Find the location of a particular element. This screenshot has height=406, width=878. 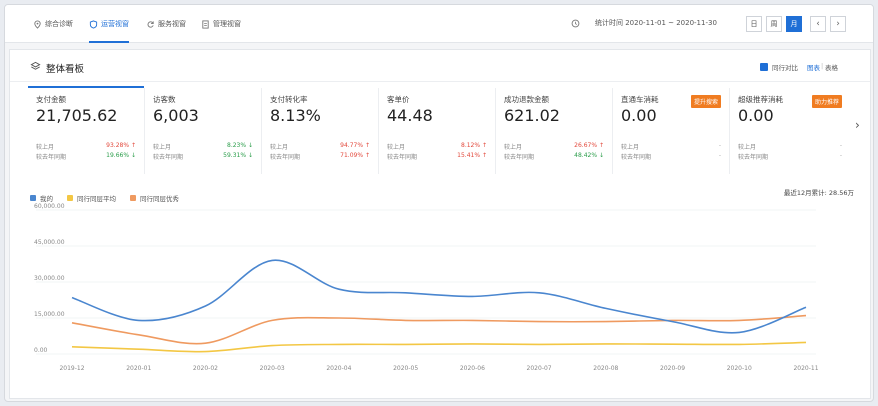

metric-value: 621.02 is located at coordinates (532, 115).